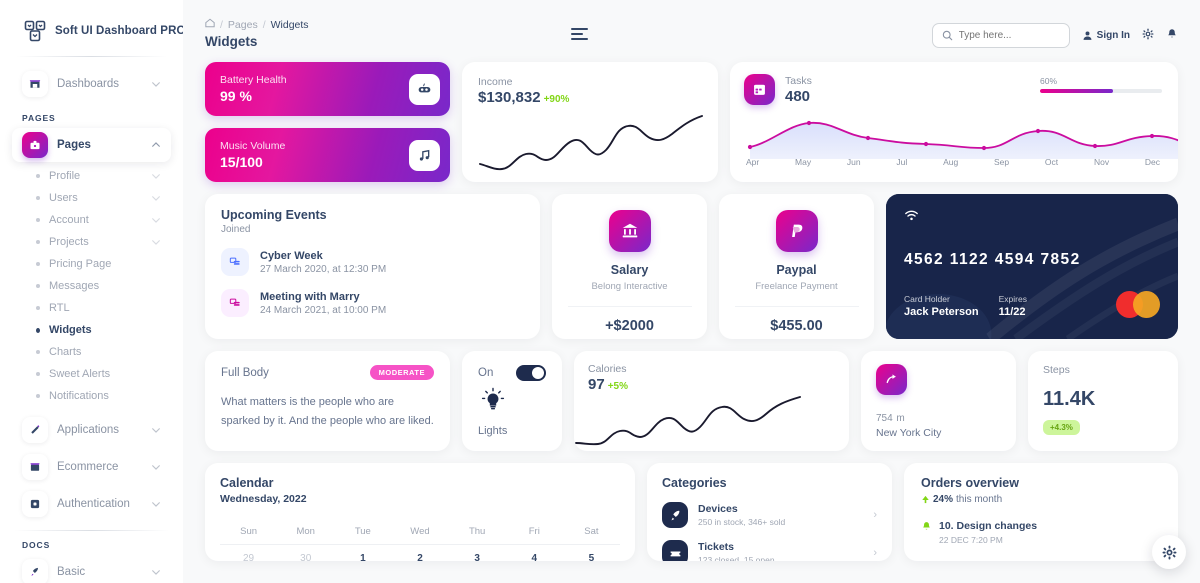 This screenshot has width=1200, height=583. Describe the element at coordinates (1138, 304) in the screenshot. I see `mastercard-icon` at that location.